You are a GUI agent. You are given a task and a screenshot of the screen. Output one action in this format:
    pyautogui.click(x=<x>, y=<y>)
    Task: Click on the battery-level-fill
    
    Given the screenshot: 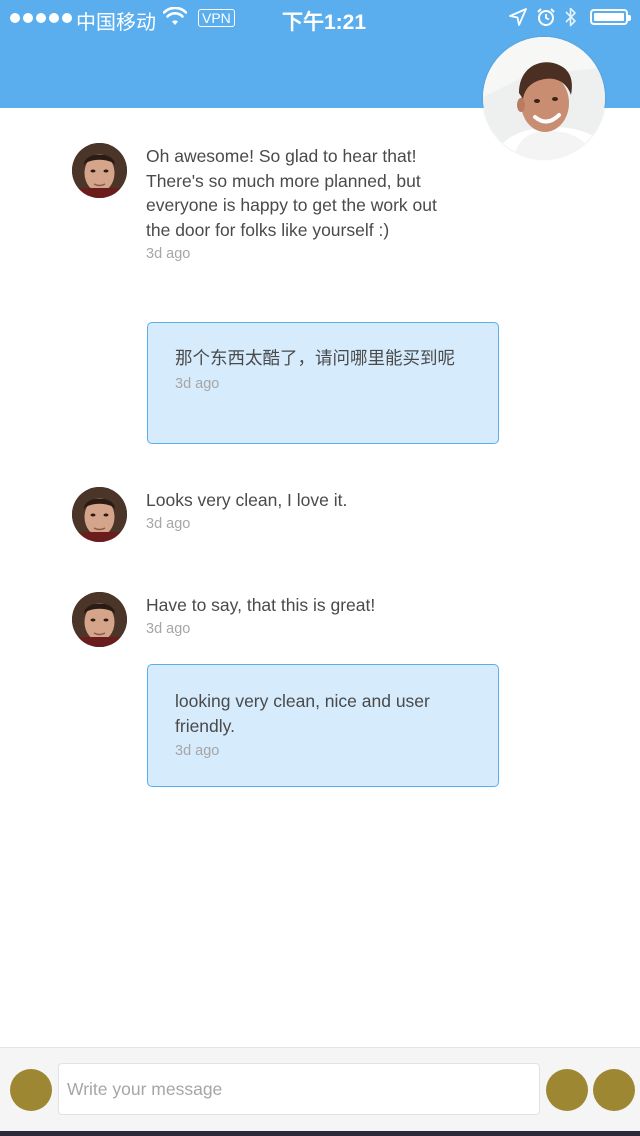 What is the action you would take?
    pyautogui.click(x=609, y=17)
    